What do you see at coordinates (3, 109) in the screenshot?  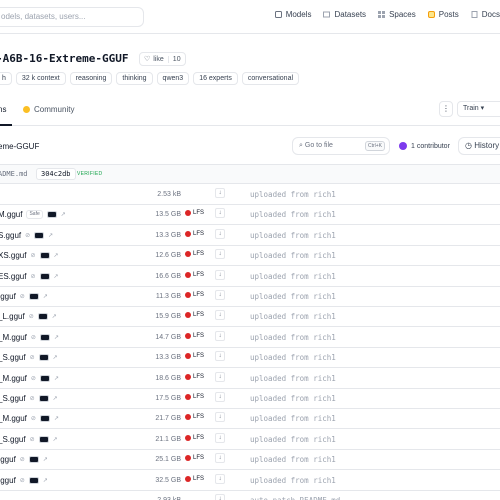 I see `tab-files: ns` at bounding box center [3, 109].